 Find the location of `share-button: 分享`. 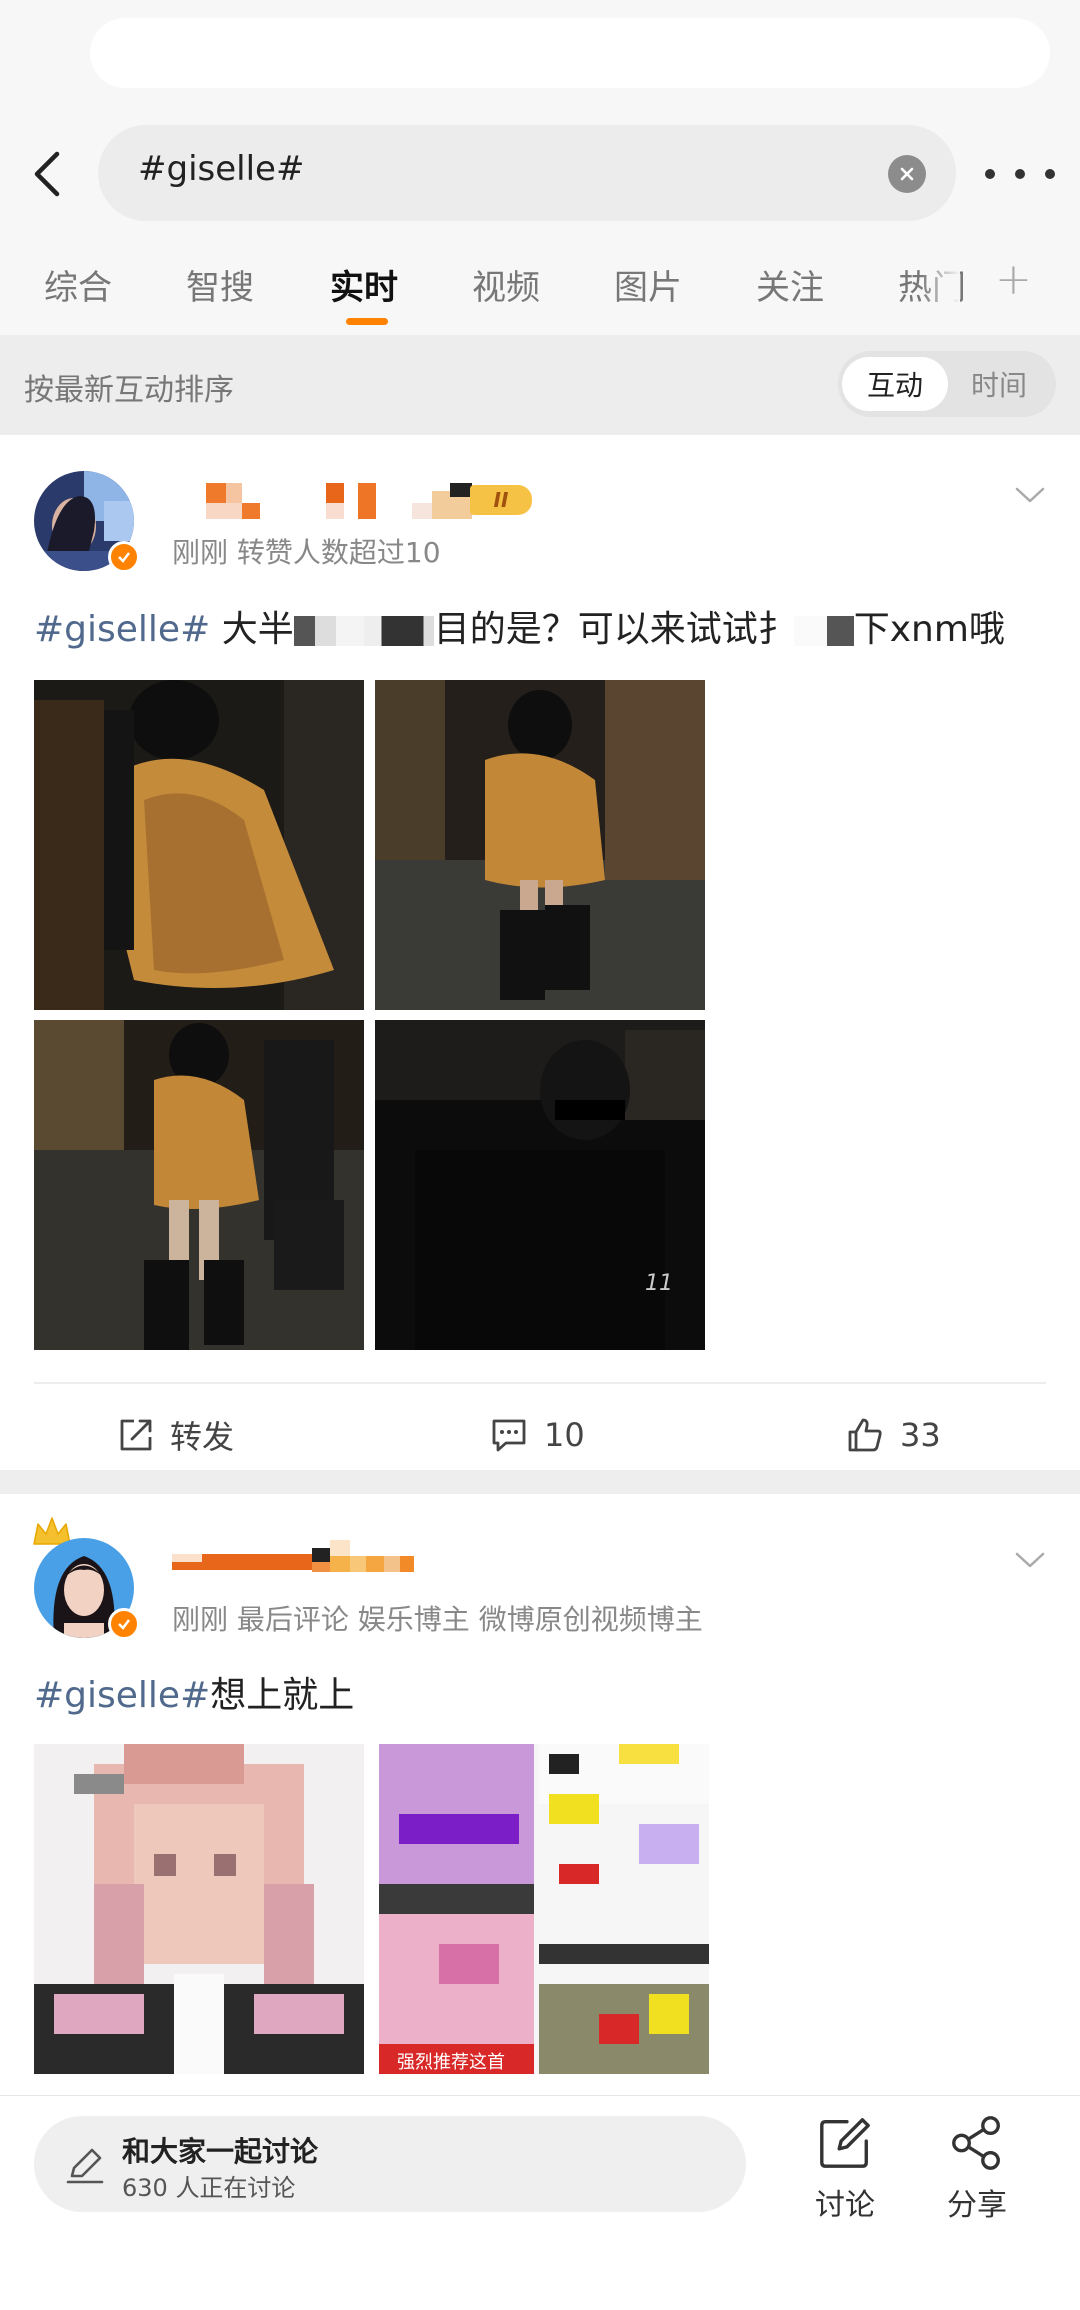

share-button: 分享 is located at coordinates (977, 2169).